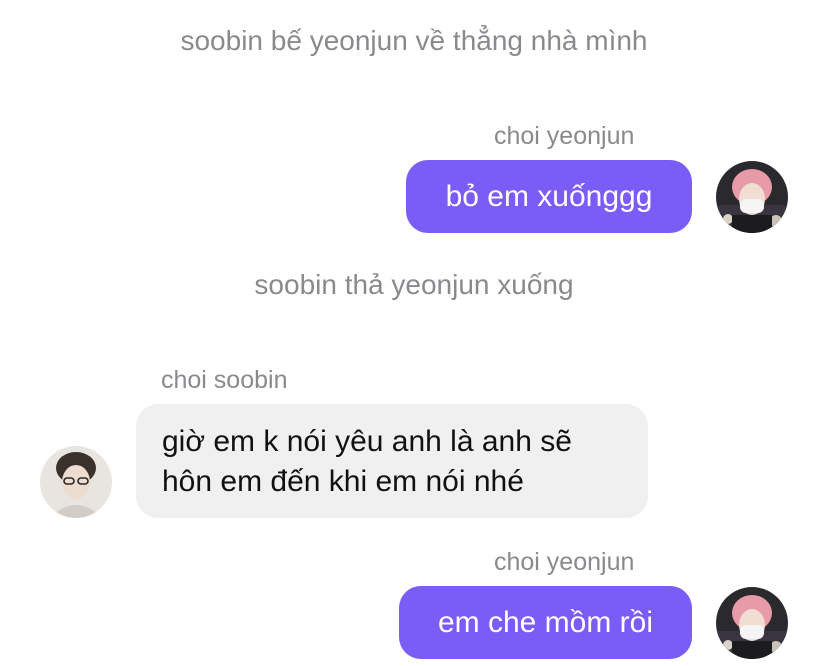 Image resolution: width=828 pixels, height=666 pixels. What do you see at coordinates (76, 482) in the screenshot?
I see `soobin-avatar-icon` at bounding box center [76, 482].